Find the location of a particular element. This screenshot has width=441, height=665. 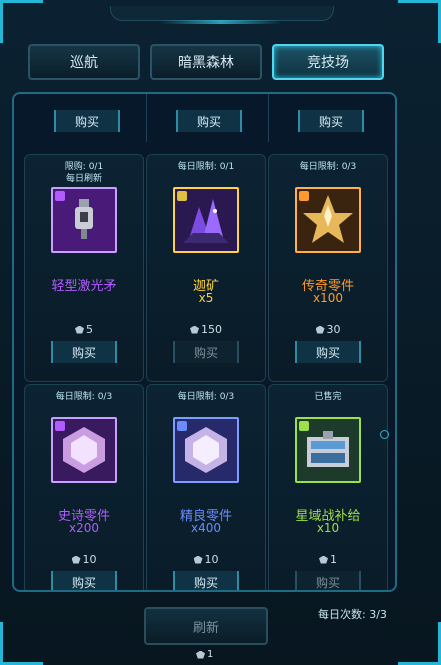

item-price: 5 is located at coordinates (84, 329).